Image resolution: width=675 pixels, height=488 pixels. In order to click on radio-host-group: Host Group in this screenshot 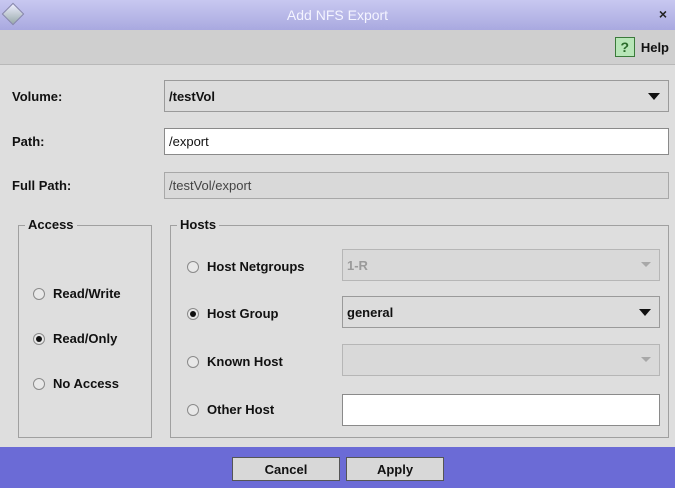, I will do `click(233, 313)`.